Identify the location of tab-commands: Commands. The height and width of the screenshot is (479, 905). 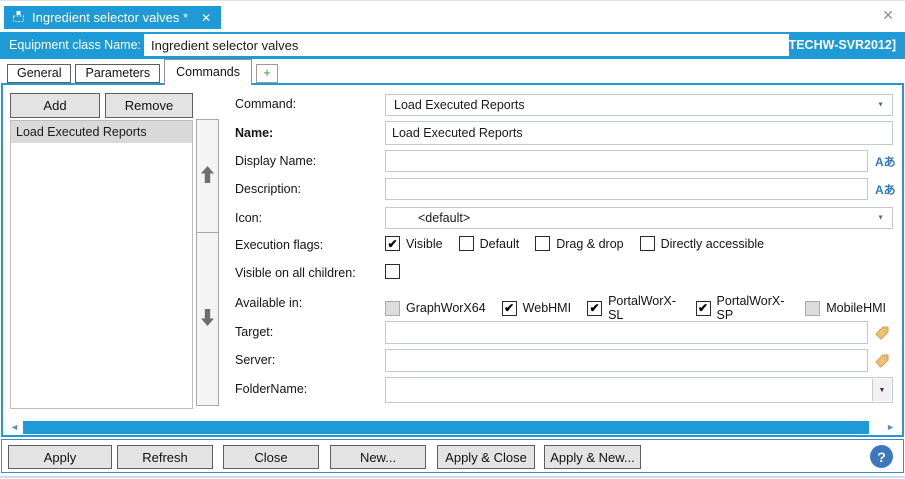
(208, 72).